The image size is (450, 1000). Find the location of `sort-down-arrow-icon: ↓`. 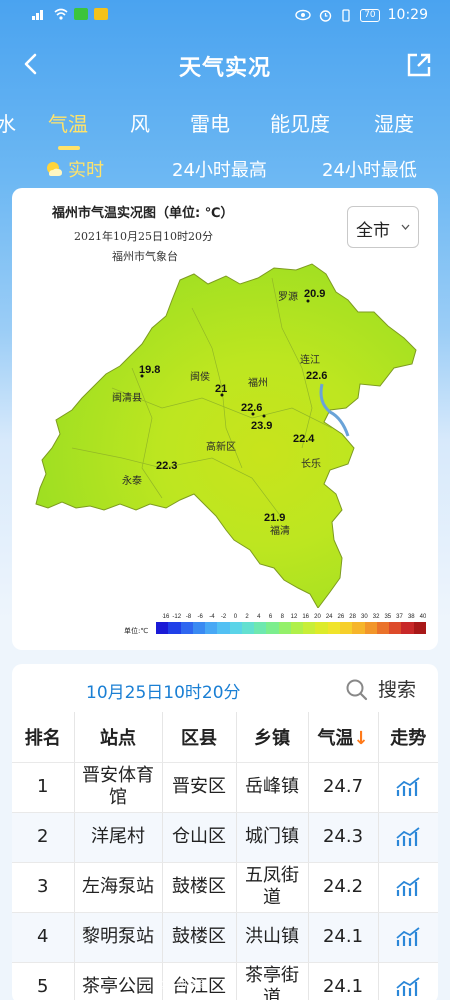

sort-down-arrow-icon: ↓ is located at coordinates (361, 738).